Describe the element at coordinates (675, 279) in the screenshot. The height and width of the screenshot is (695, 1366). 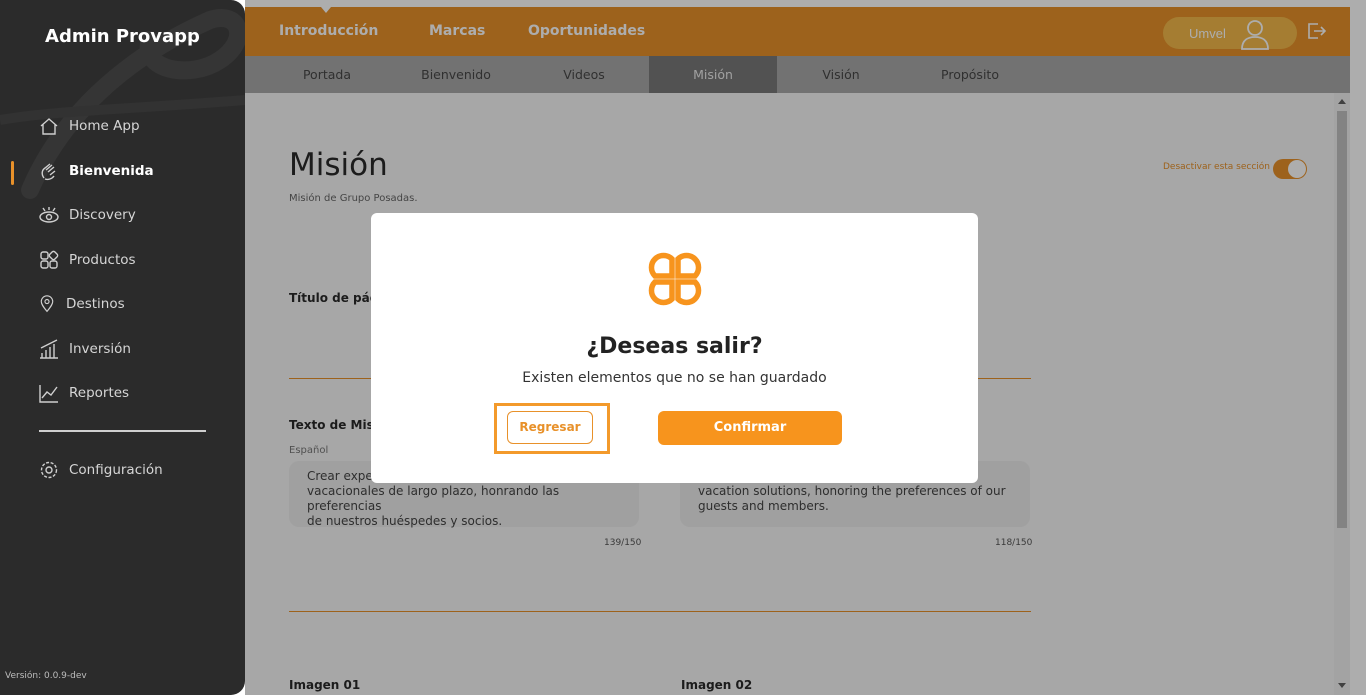
I see `clover-logo-icon` at that location.